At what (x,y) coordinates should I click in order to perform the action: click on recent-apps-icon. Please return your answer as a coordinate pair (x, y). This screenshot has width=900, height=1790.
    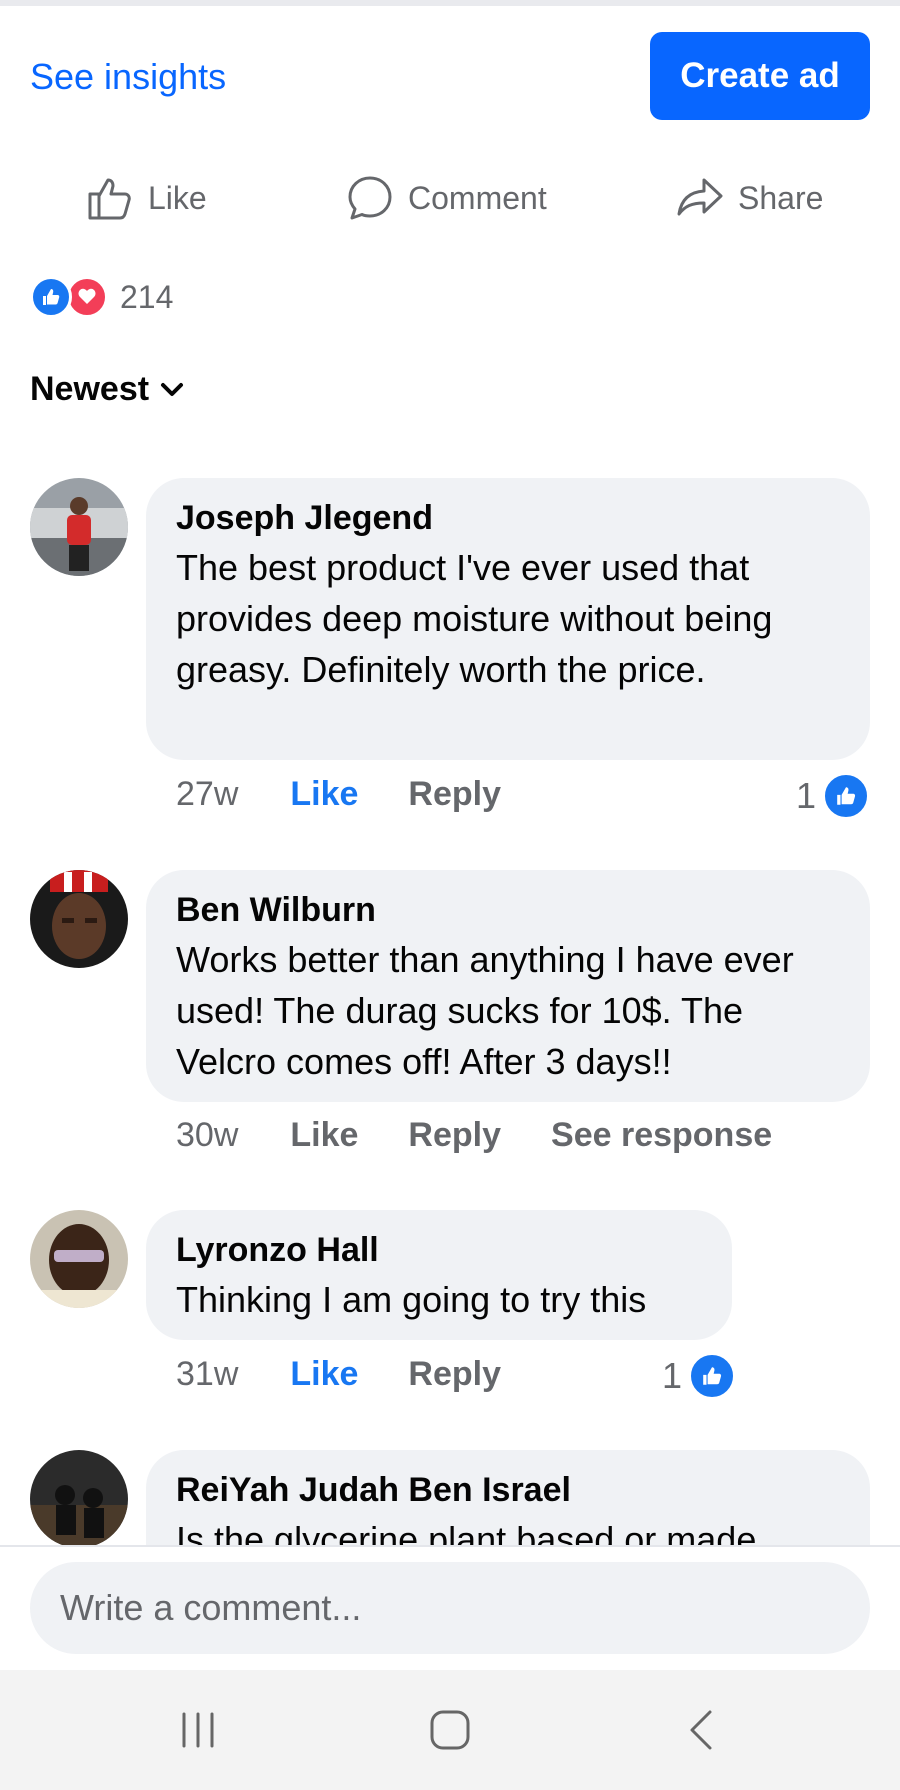
    Looking at the image, I should click on (198, 1730).